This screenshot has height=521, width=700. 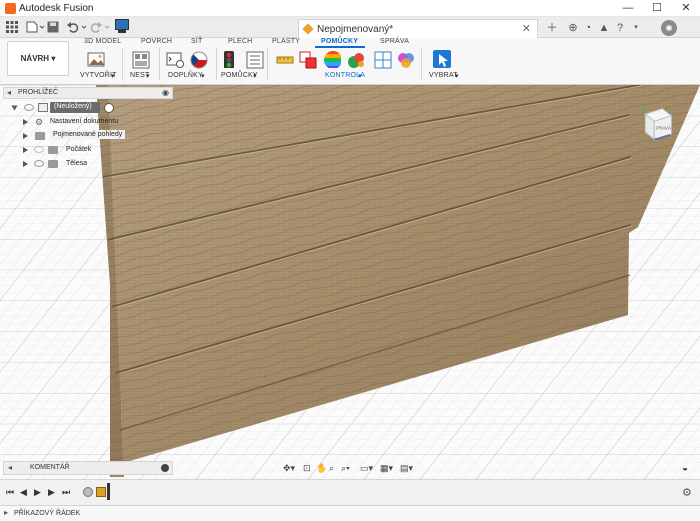 I want to click on tab-mesh: SÍŤ, so click(x=197, y=41).